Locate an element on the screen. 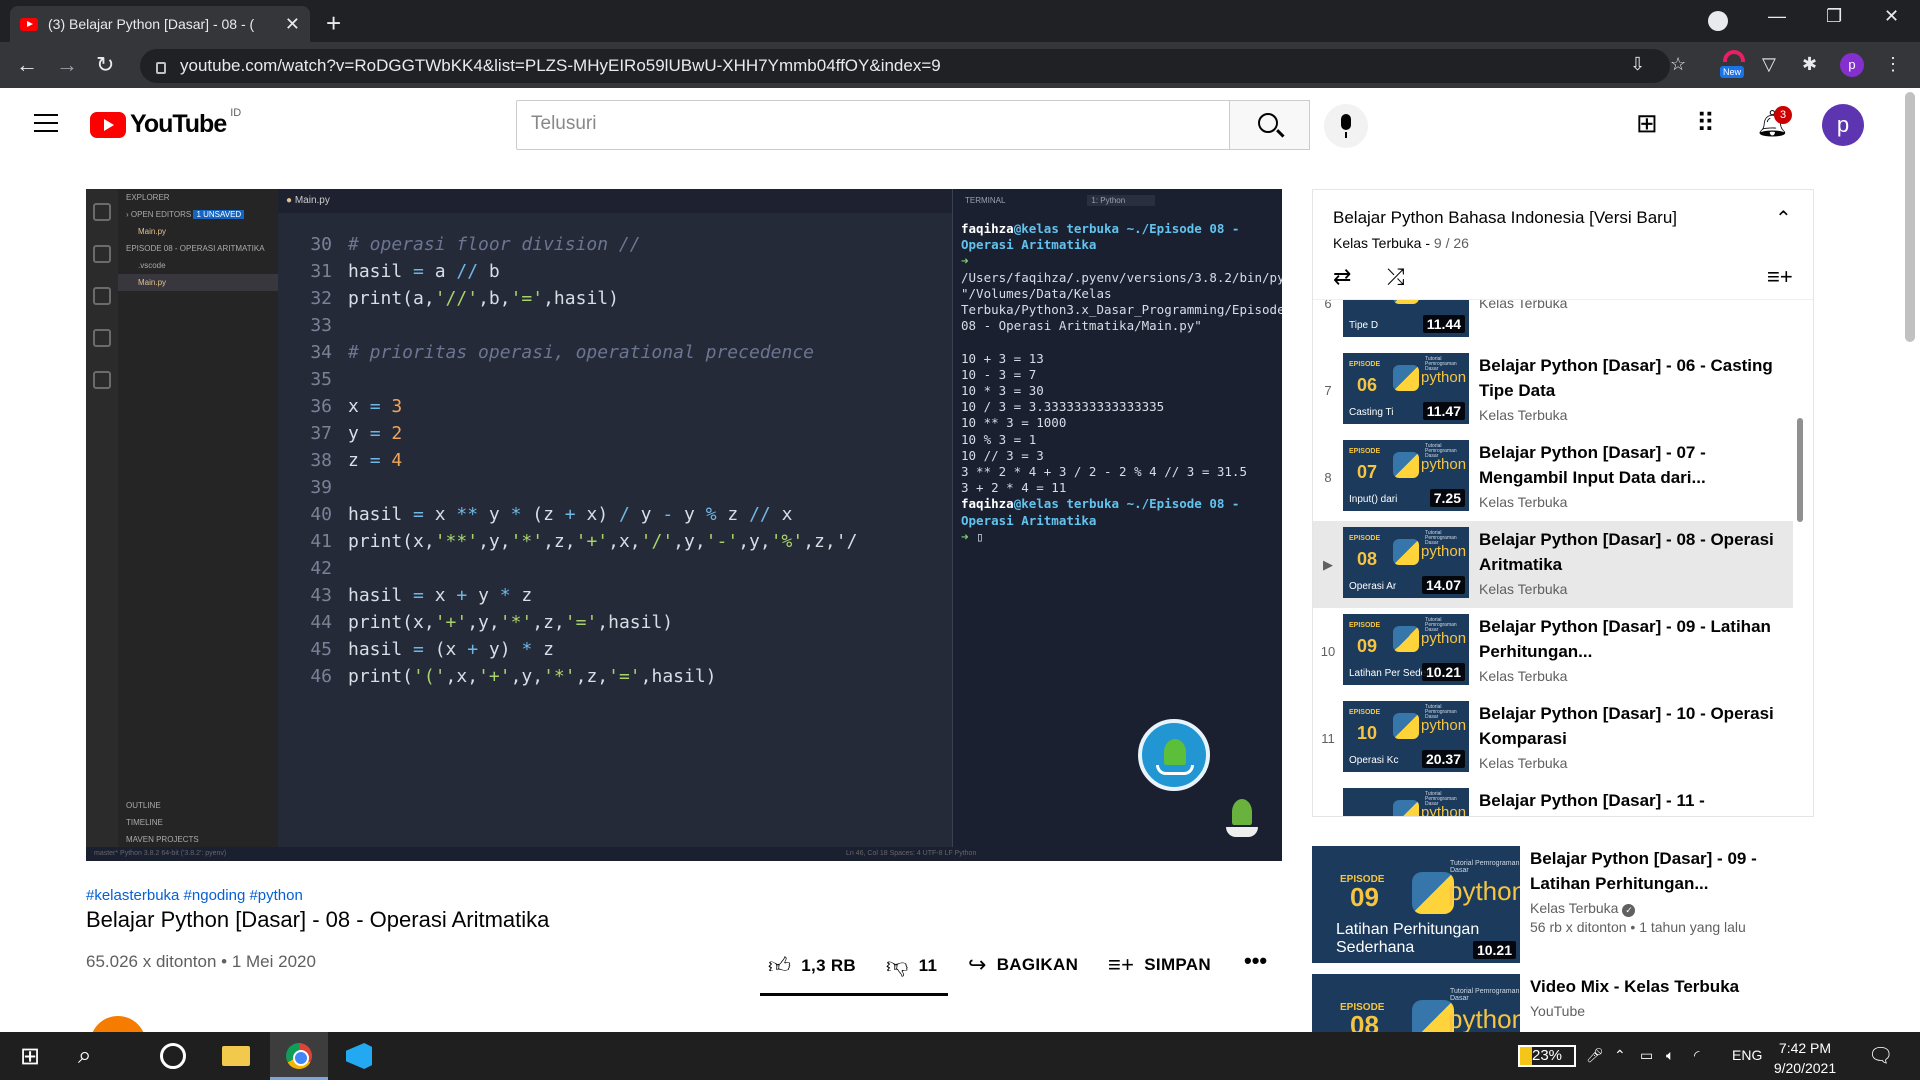  forward-button: → is located at coordinates (67, 65).